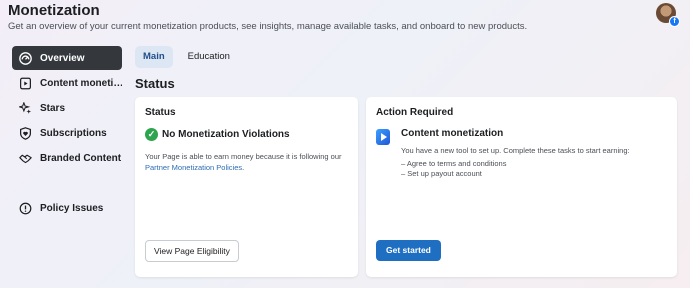  What do you see at coordinates (25, 208) in the screenshot?
I see `alert-circle-icon` at bounding box center [25, 208].